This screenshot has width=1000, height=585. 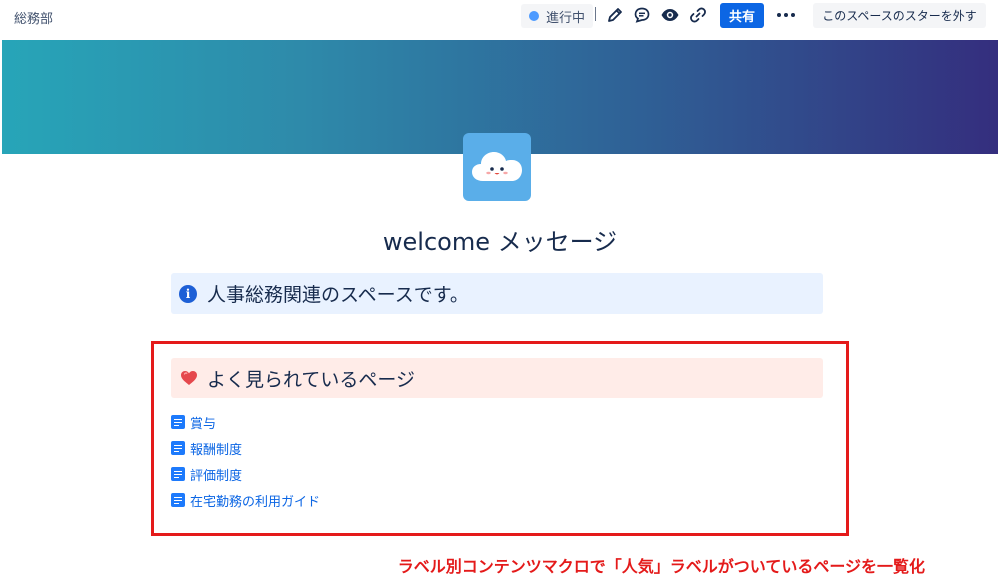 I want to click on info-panel-text: 人事総務関連のスペースです。, so click(x=338, y=295).